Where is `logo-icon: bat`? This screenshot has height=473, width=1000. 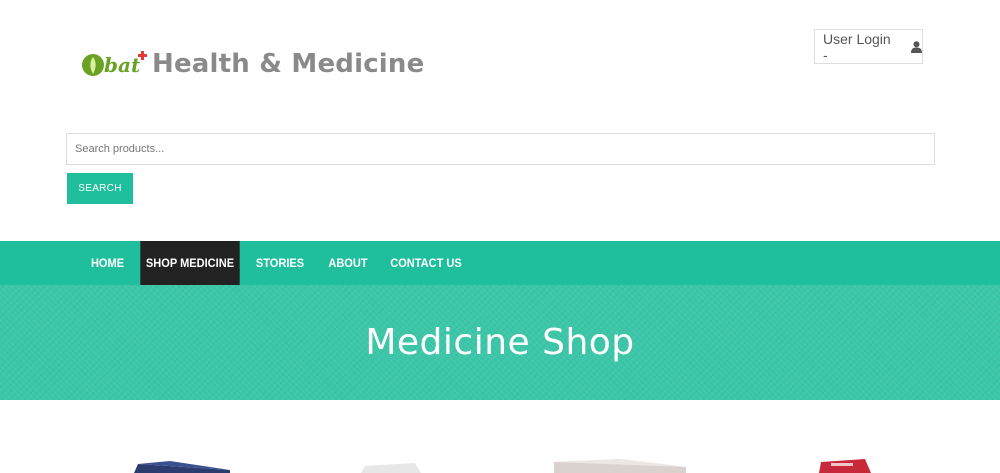 logo-icon: bat is located at coordinates (114, 64).